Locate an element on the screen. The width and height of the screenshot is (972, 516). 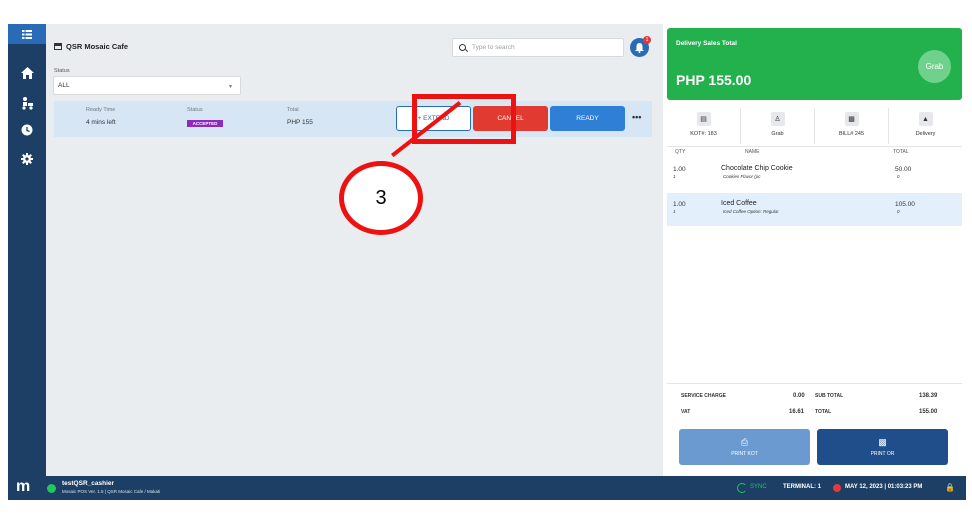
date-time: MAY 12, 2023 | 01:03:23 PM is located at coordinates (884, 487).